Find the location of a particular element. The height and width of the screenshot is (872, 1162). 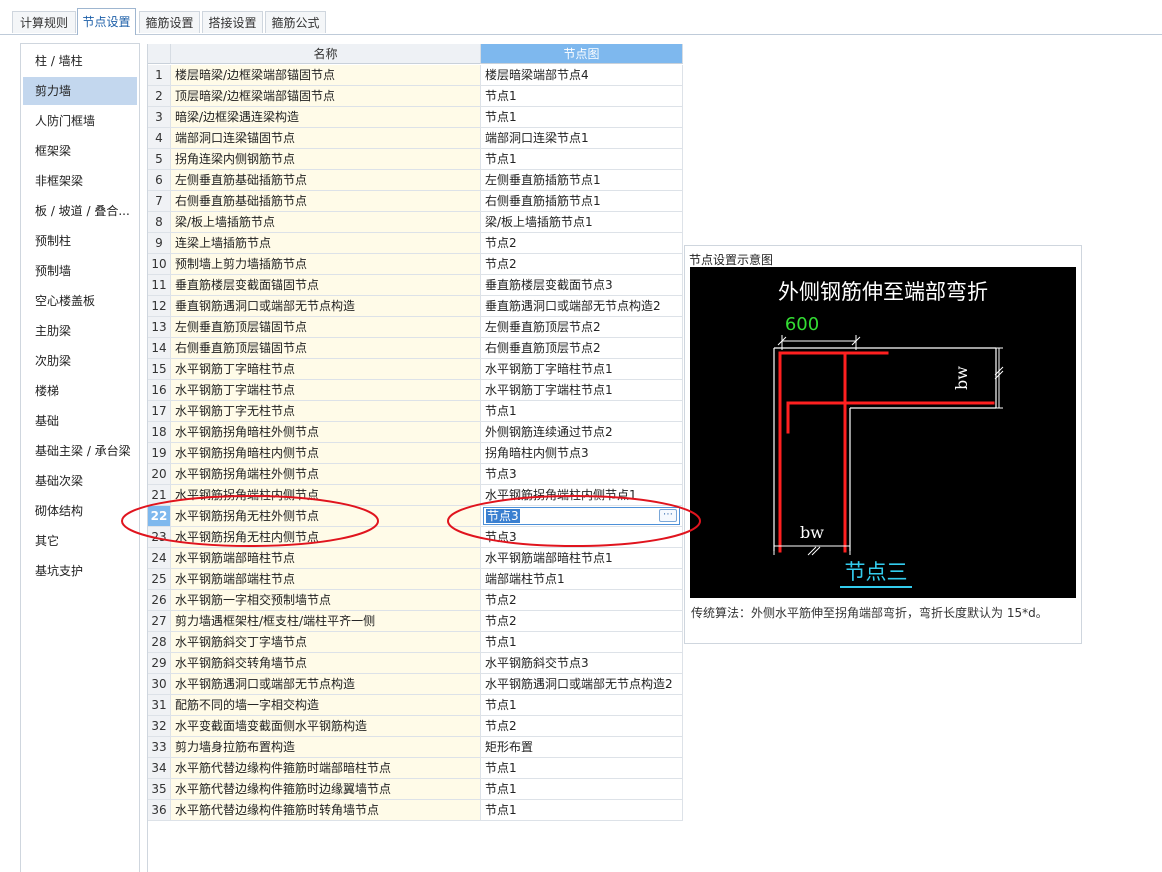

sidebar-item-masonry-structure: 砌体结构 is located at coordinates (80, 511).